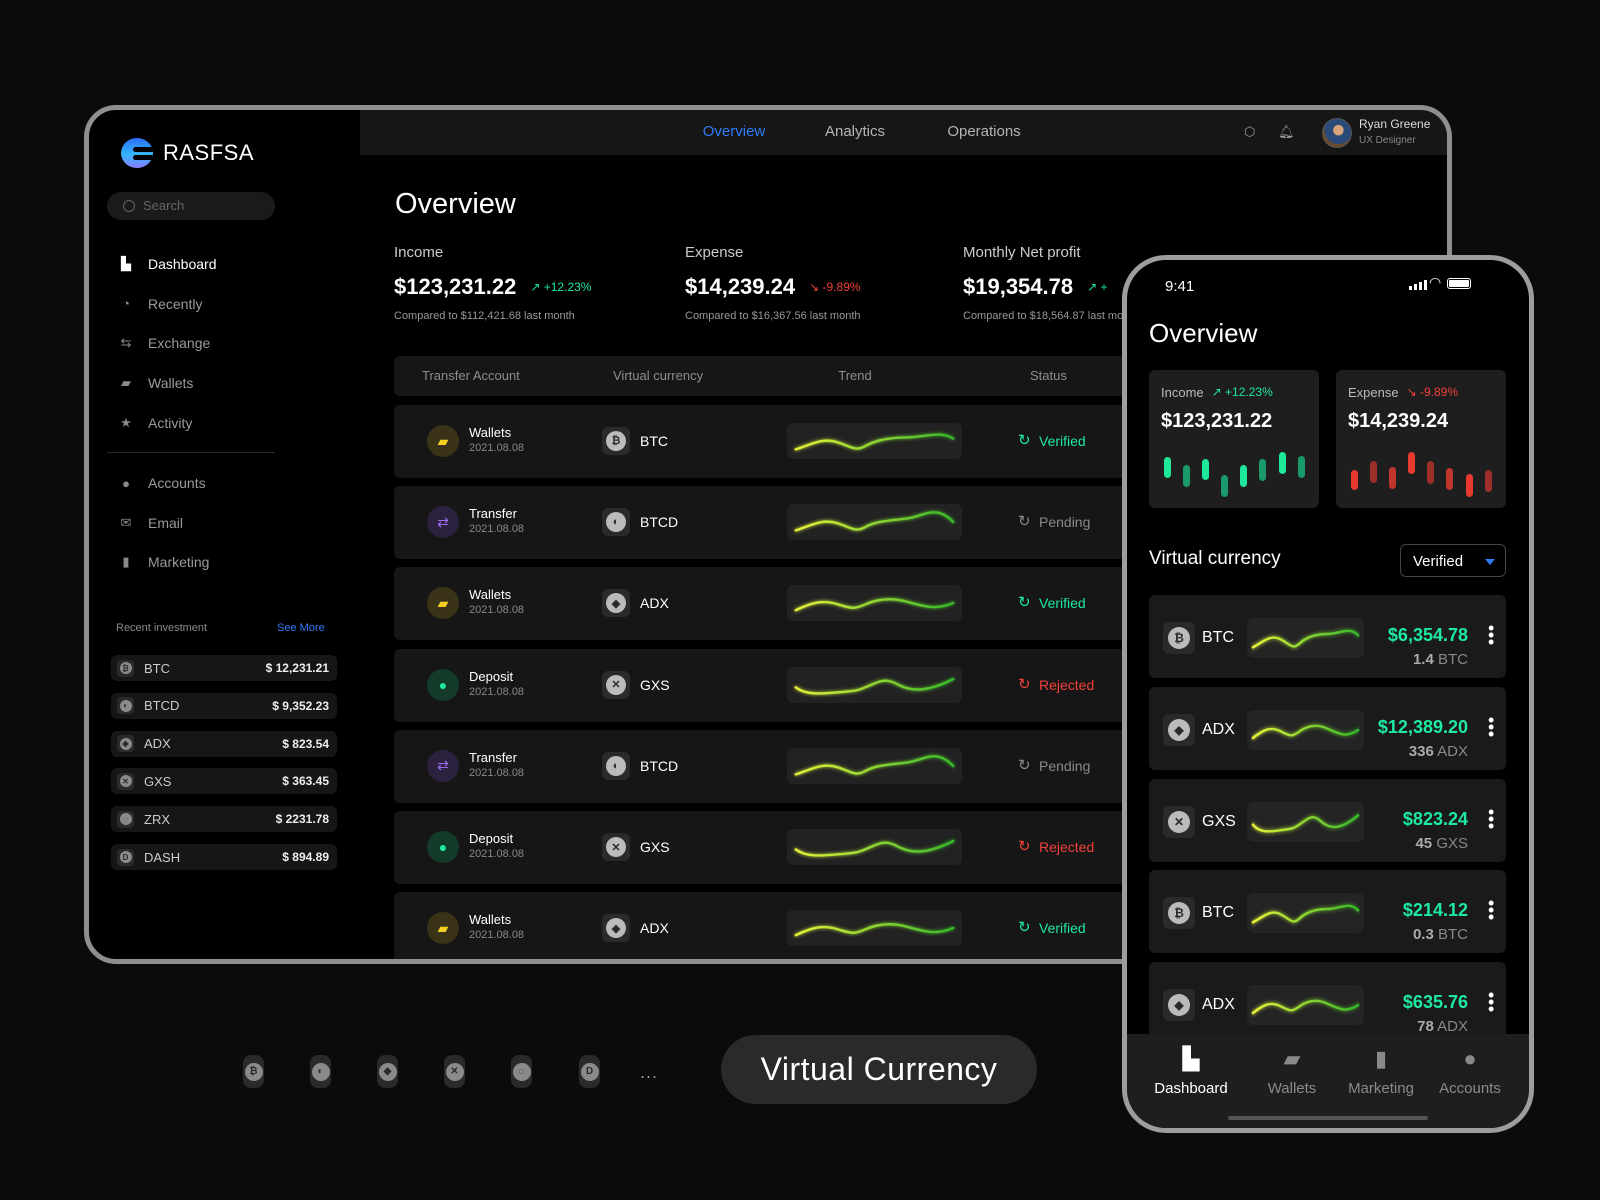  Describe the element at coordinates (168, 264) in the screenshot. I see `sidebar-item-dashboard: ▙ Dashboard` at that location.